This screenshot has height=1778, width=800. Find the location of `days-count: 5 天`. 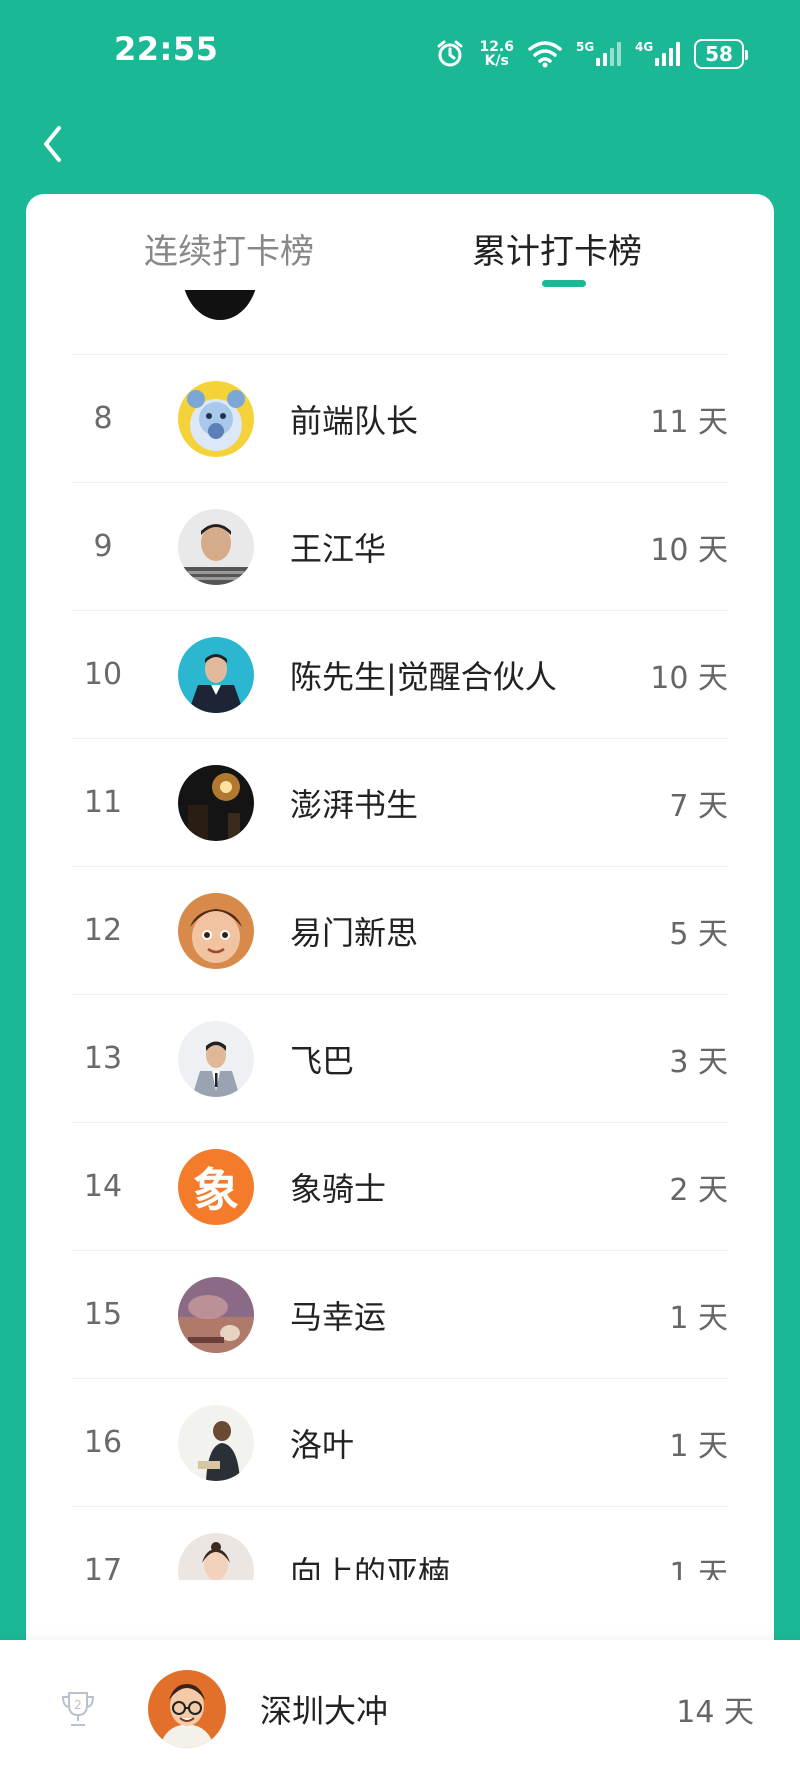

days-count: 5 天 is located at coordinates (698, 934).